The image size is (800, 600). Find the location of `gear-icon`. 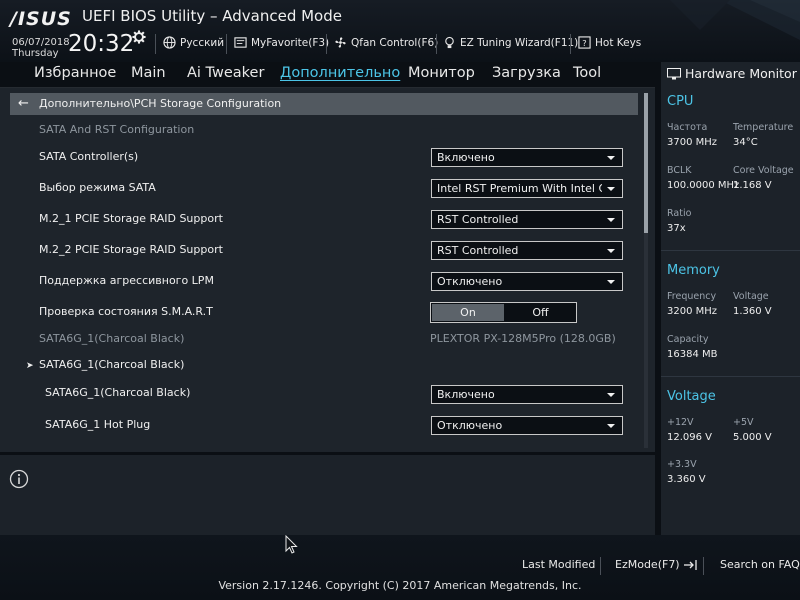

gear-icon is located at coordinates (139, 37).